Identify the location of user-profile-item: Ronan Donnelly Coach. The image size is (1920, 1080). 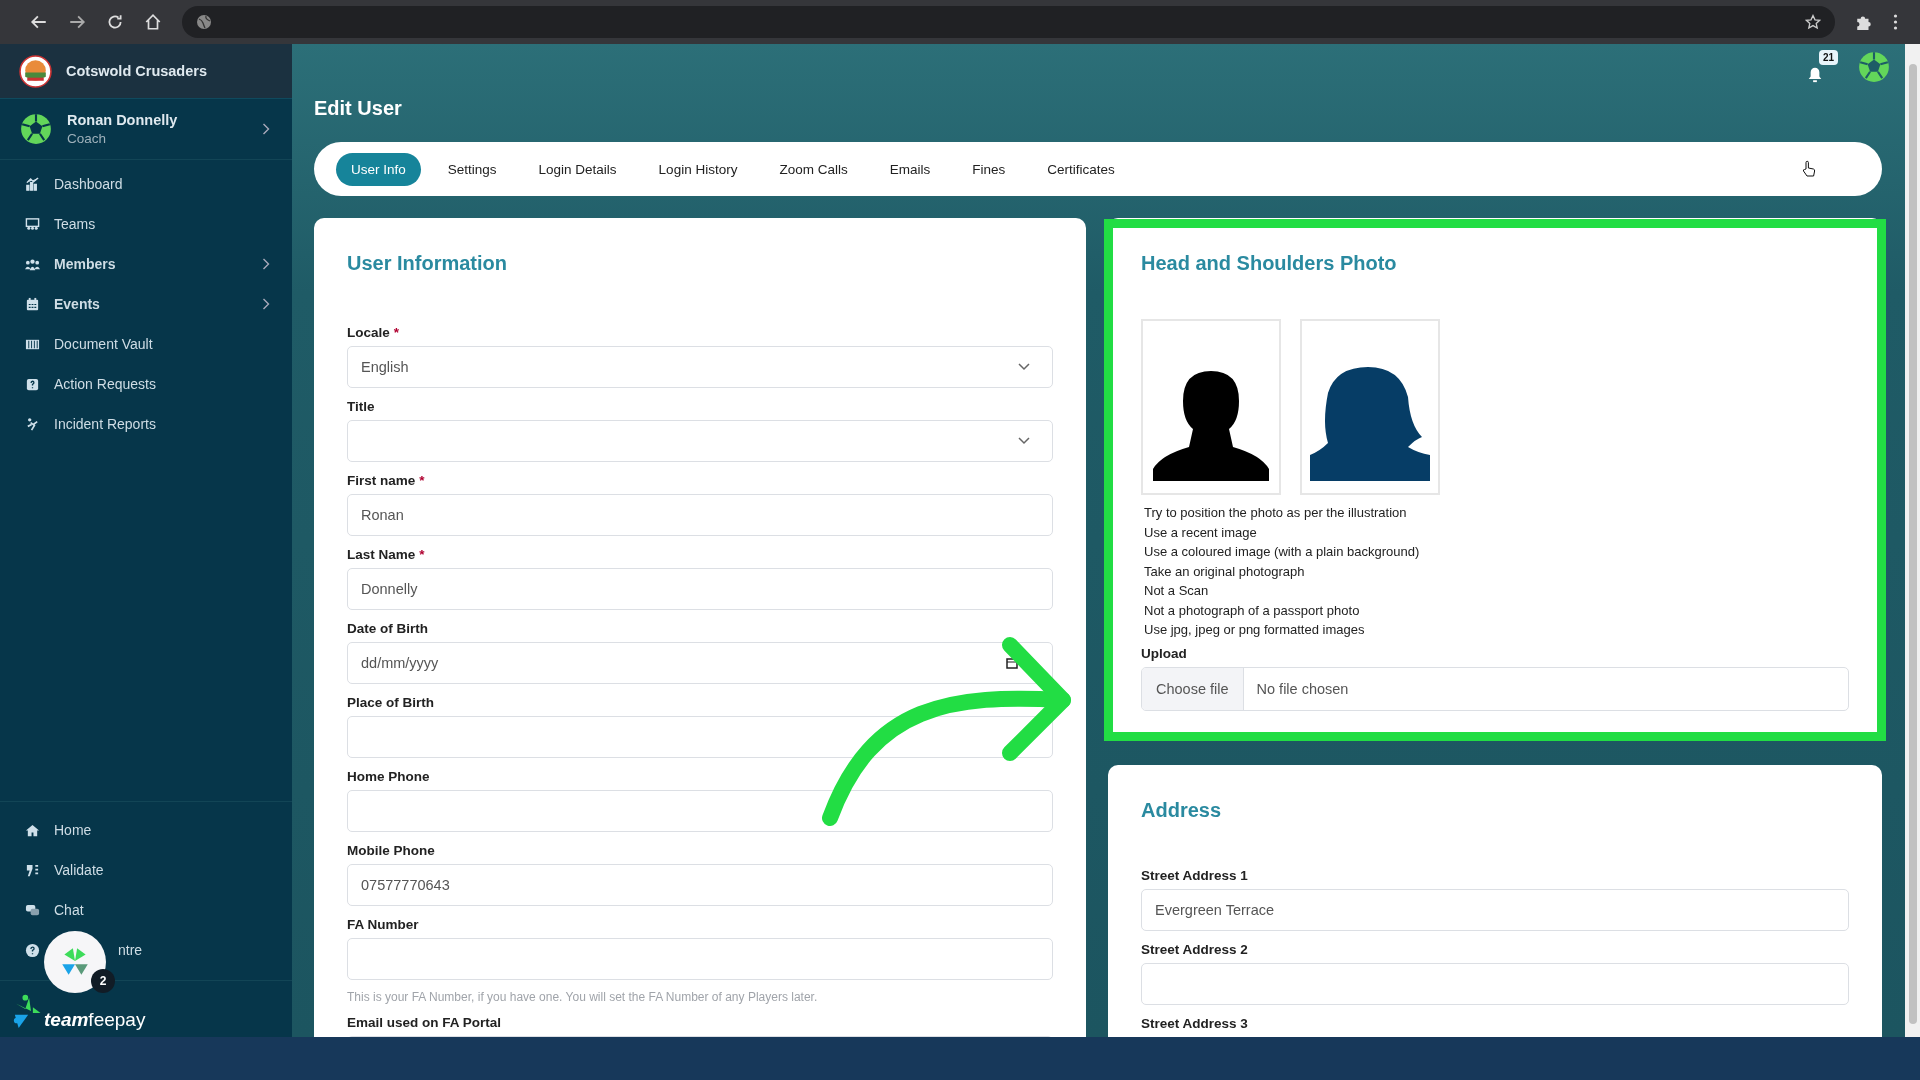
(146, 129).